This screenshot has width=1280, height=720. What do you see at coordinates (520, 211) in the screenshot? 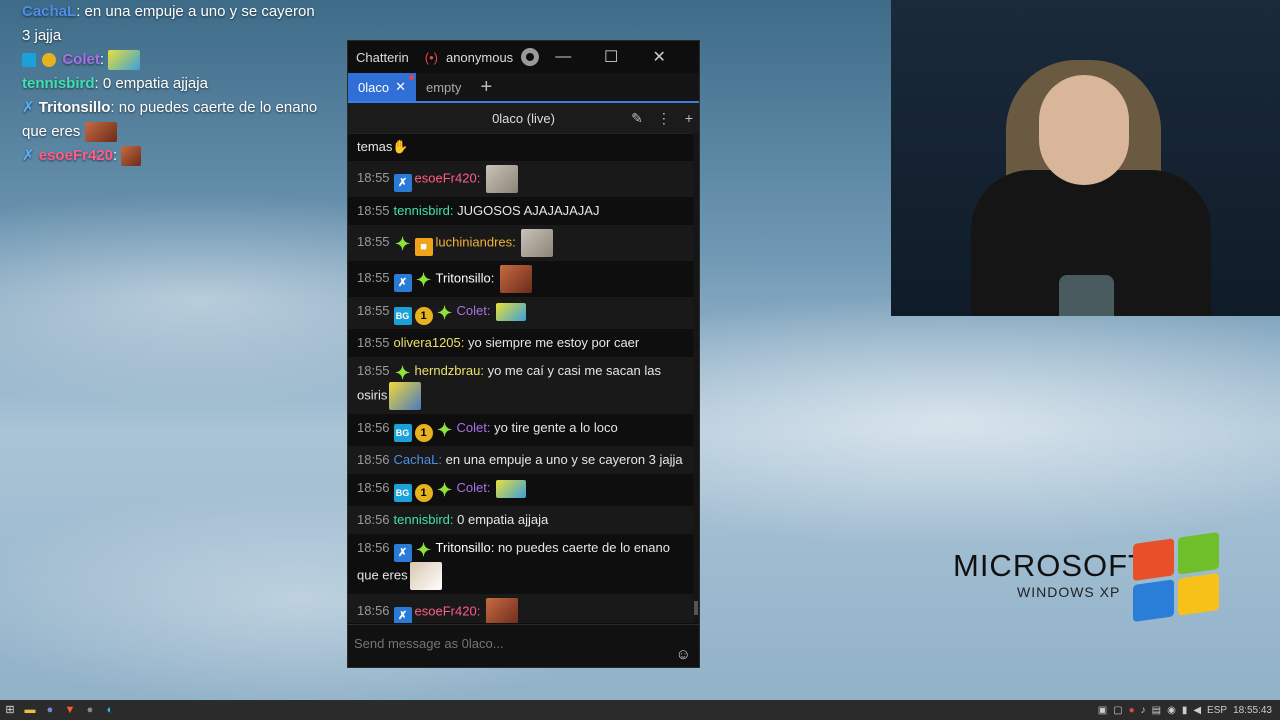
I see `chat-message: 18:55 tennisbird: JUGOSOS AJAJAJAJAJ` at bounding box center [520, 211].